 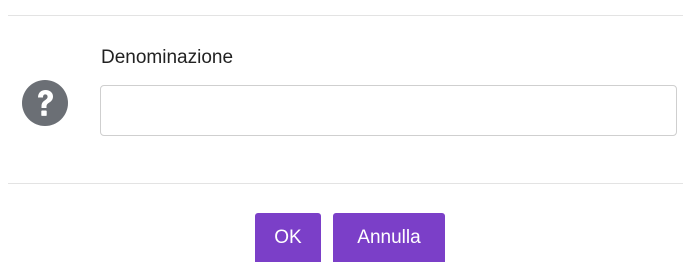 What do you see at coordinates (45, 103) in the screenshot?
I see `question-icon` at bounding box center [45, 103].